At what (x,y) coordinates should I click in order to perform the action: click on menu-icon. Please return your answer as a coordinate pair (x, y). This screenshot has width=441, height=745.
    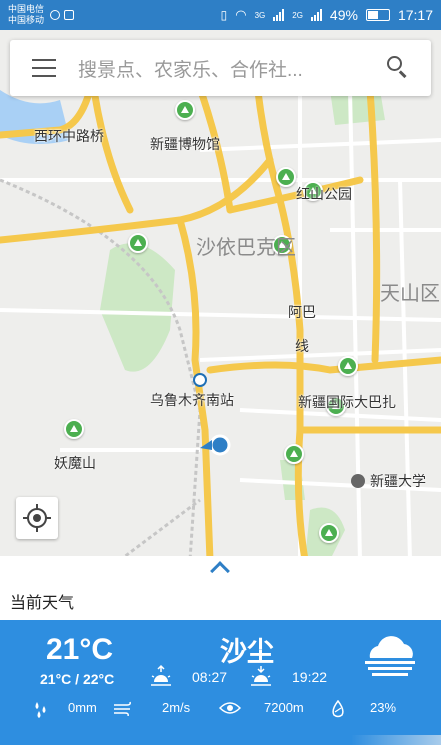
    Looking at the image, I should click on (44, 68).